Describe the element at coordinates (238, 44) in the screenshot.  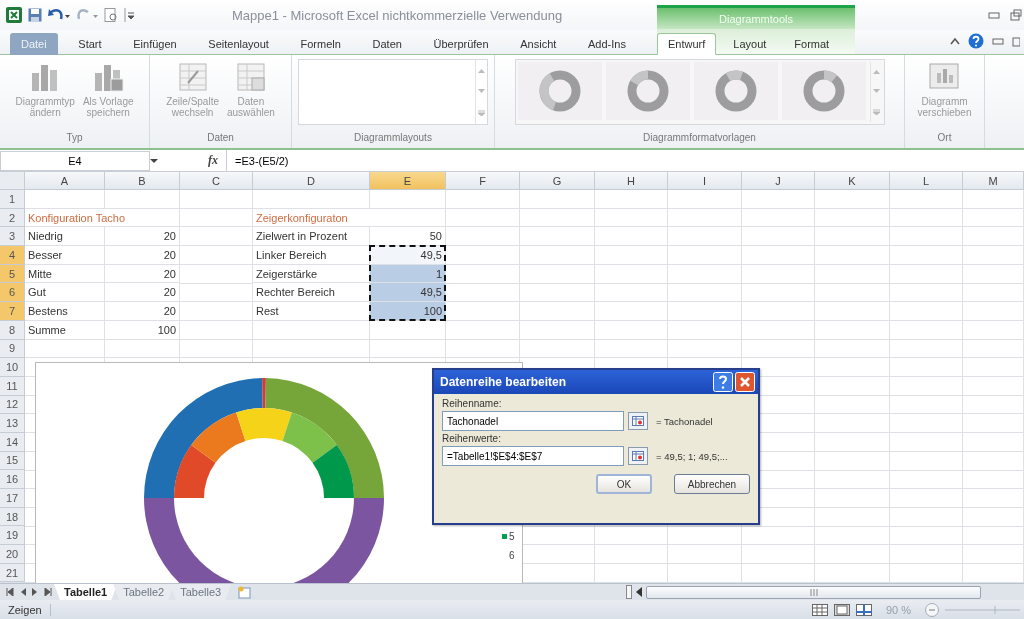
I see `ribbon-tab: Seitenlayout` at that location.